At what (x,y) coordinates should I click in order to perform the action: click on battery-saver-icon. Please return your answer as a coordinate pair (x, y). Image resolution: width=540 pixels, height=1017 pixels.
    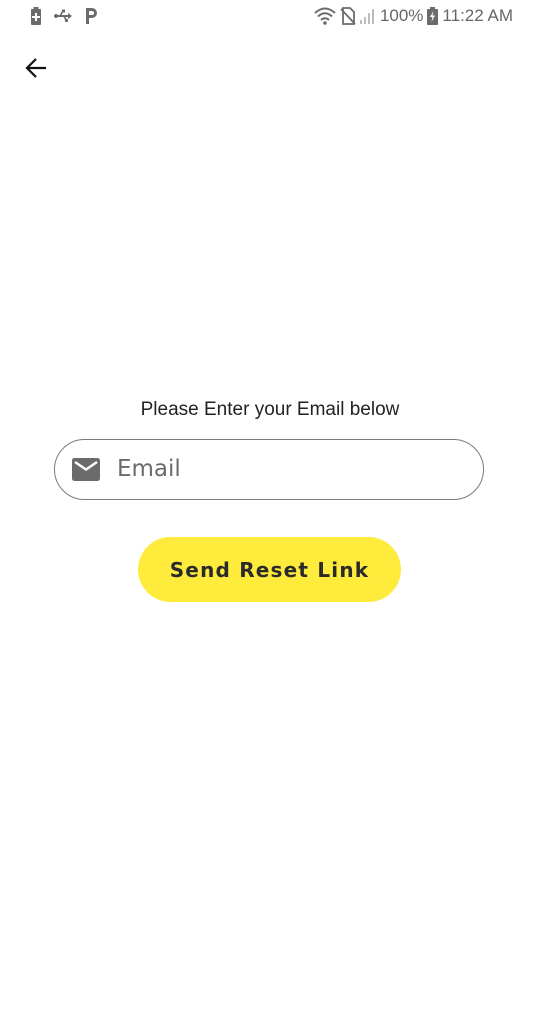
    Looking at the image, I should click on (36, 16).